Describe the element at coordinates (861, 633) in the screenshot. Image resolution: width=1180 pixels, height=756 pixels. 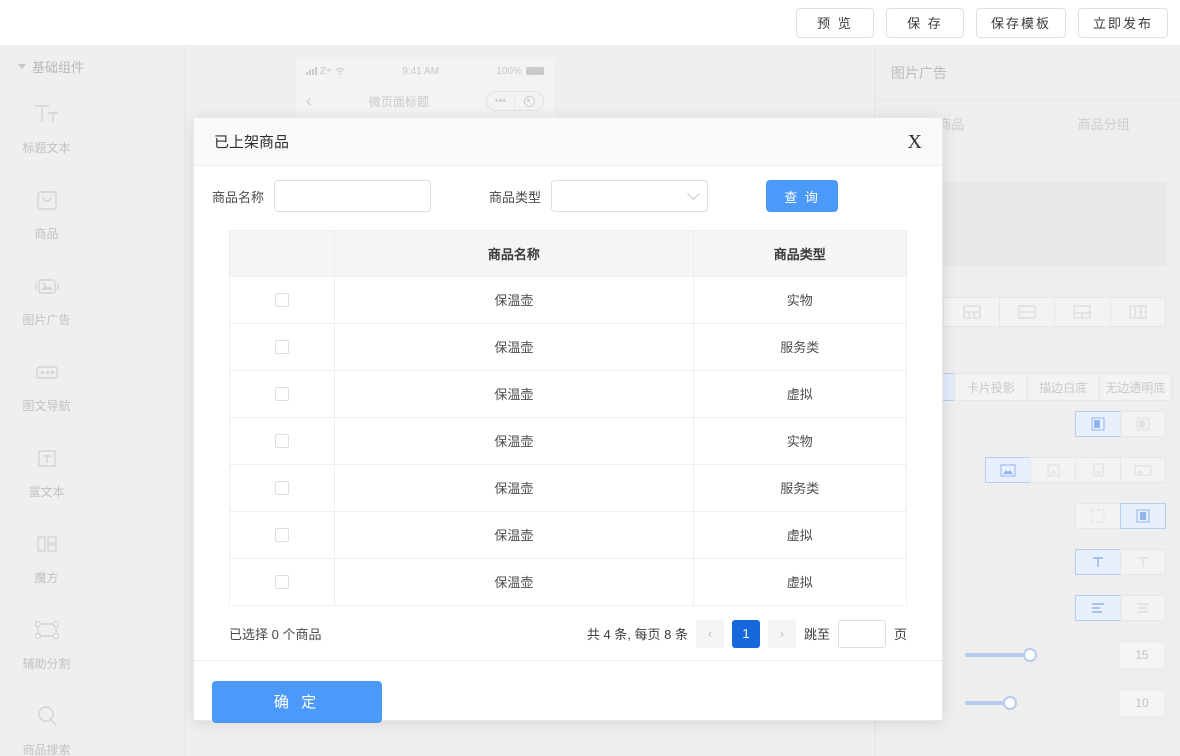
I see `jump-page-input` at that location.